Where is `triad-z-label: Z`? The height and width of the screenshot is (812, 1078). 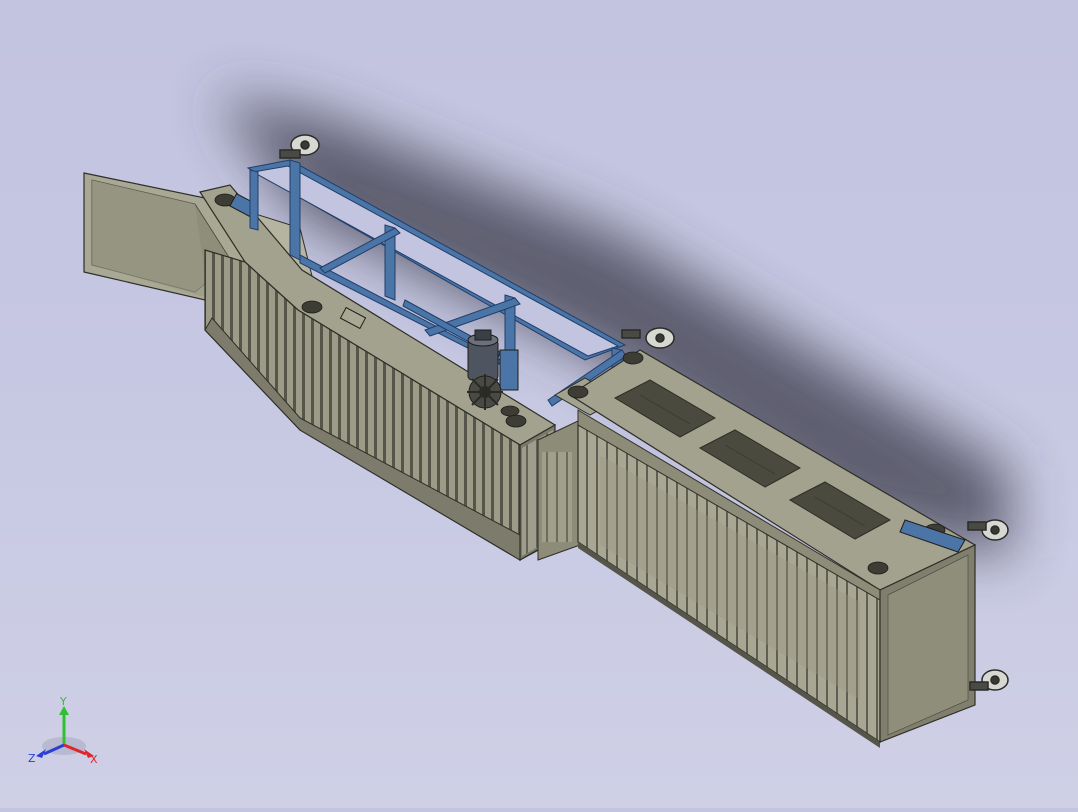
triad-z-label: Z is located at coordinates (32, 758).